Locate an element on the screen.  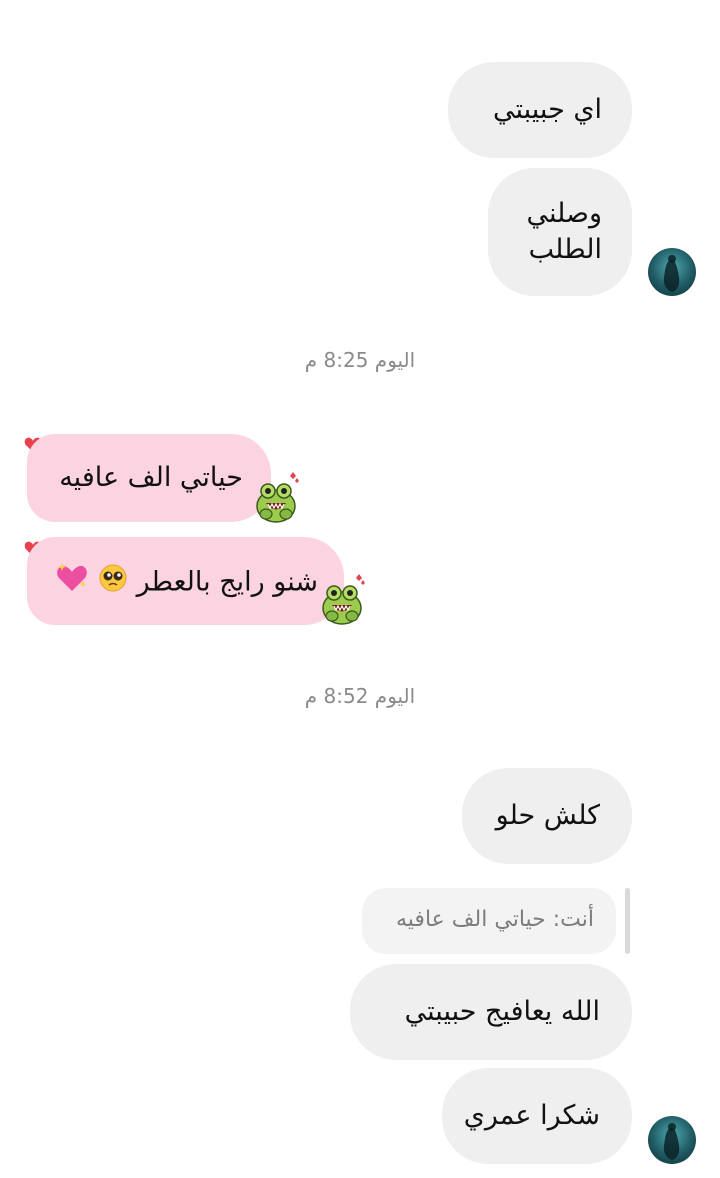
message-bubble: شنو رايج بالعطر is located at coordinates (185, 581).